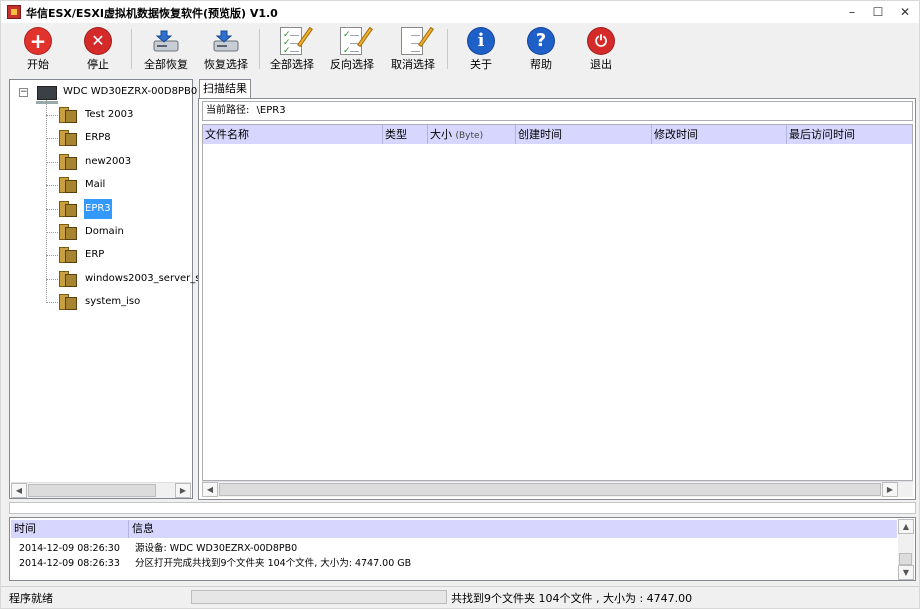 The width and height of the screenshot is (920, 609). What do you see at coordinates (572, 598) in the screenshot?
I see `status-summary: 共找到9个文件夹 104个文件 , 大小为 : 4747.00` at bounding box center [572, 598].